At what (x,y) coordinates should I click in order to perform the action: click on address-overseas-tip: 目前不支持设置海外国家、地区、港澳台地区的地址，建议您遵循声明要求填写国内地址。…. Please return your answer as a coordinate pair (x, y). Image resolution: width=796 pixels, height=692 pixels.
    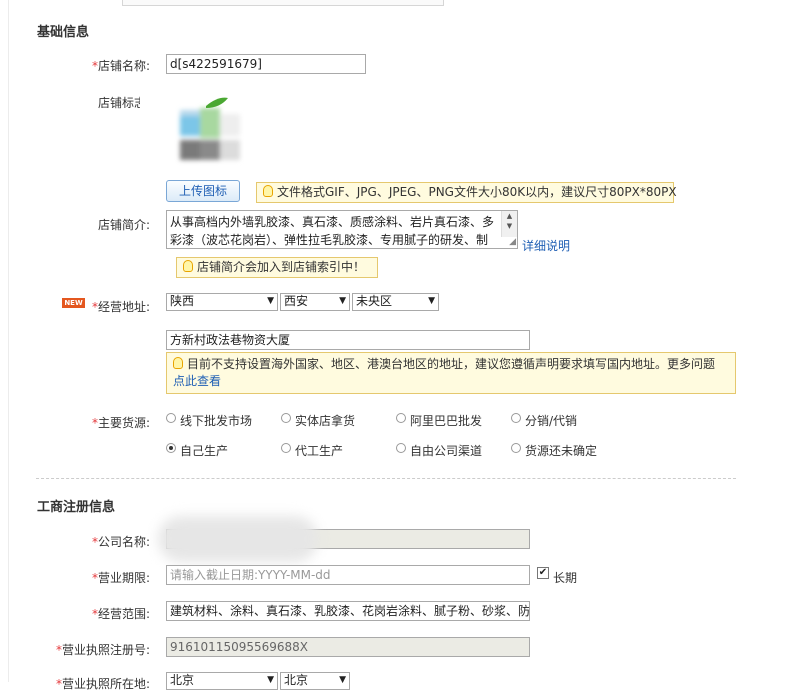
    Looking at the image, I should click on (451, 373).